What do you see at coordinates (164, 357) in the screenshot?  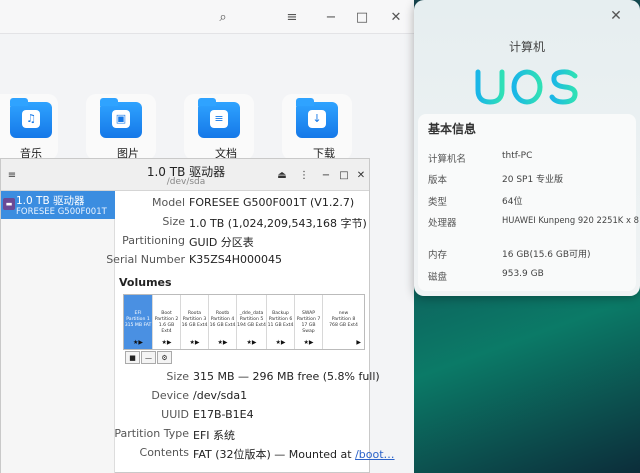 I see `settings-icon: ⚙` at bounding box center [164, 357].